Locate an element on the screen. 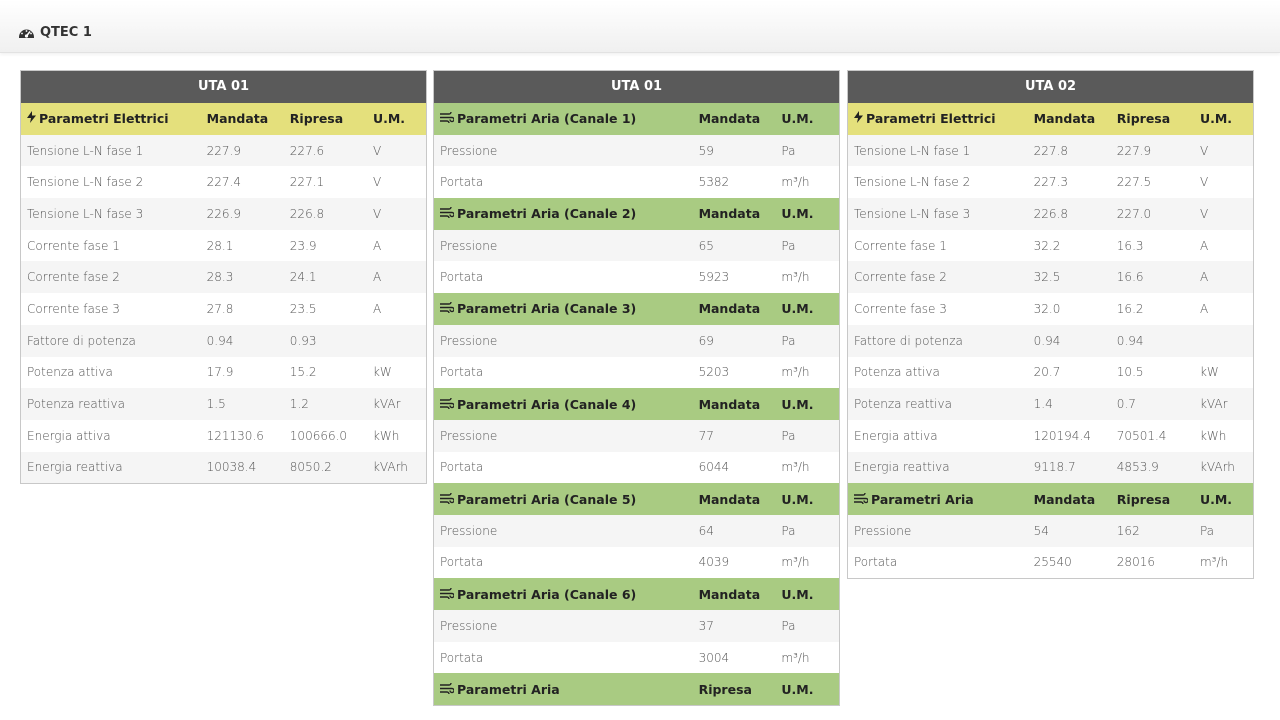  ripresa-value: 0.93 is located at coordinates (303, 340).